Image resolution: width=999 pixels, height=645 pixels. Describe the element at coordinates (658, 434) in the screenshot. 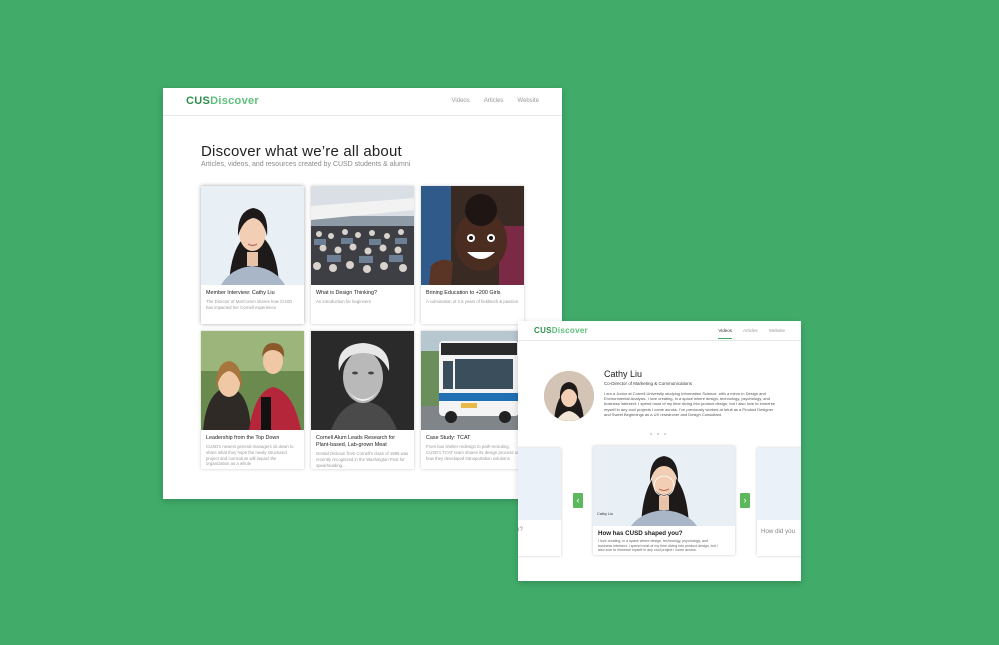

I see `carousel-dots` at that location.